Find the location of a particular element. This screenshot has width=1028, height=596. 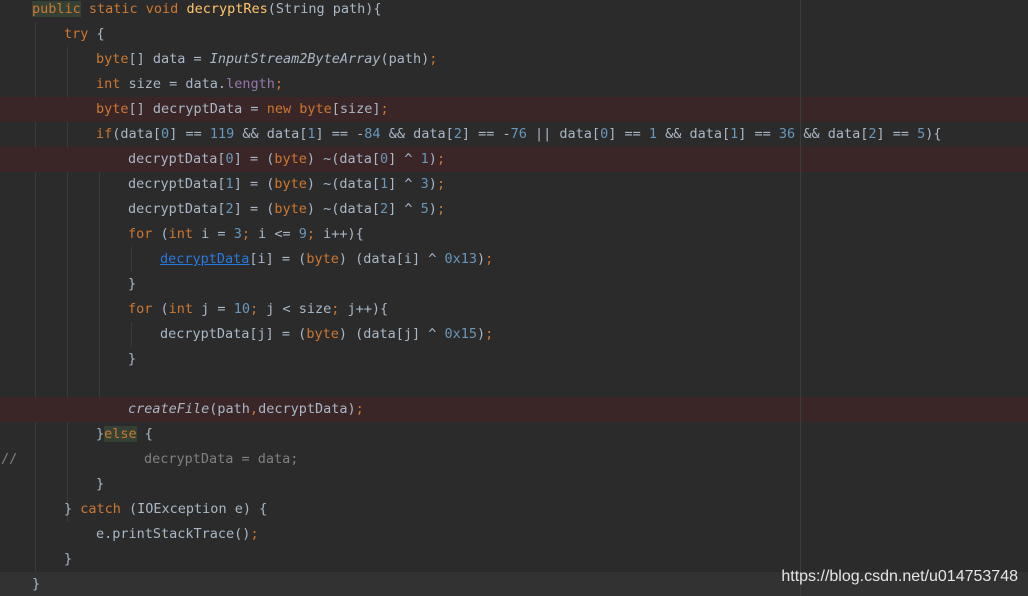

code-token: if is located at coordinates (104, 134).